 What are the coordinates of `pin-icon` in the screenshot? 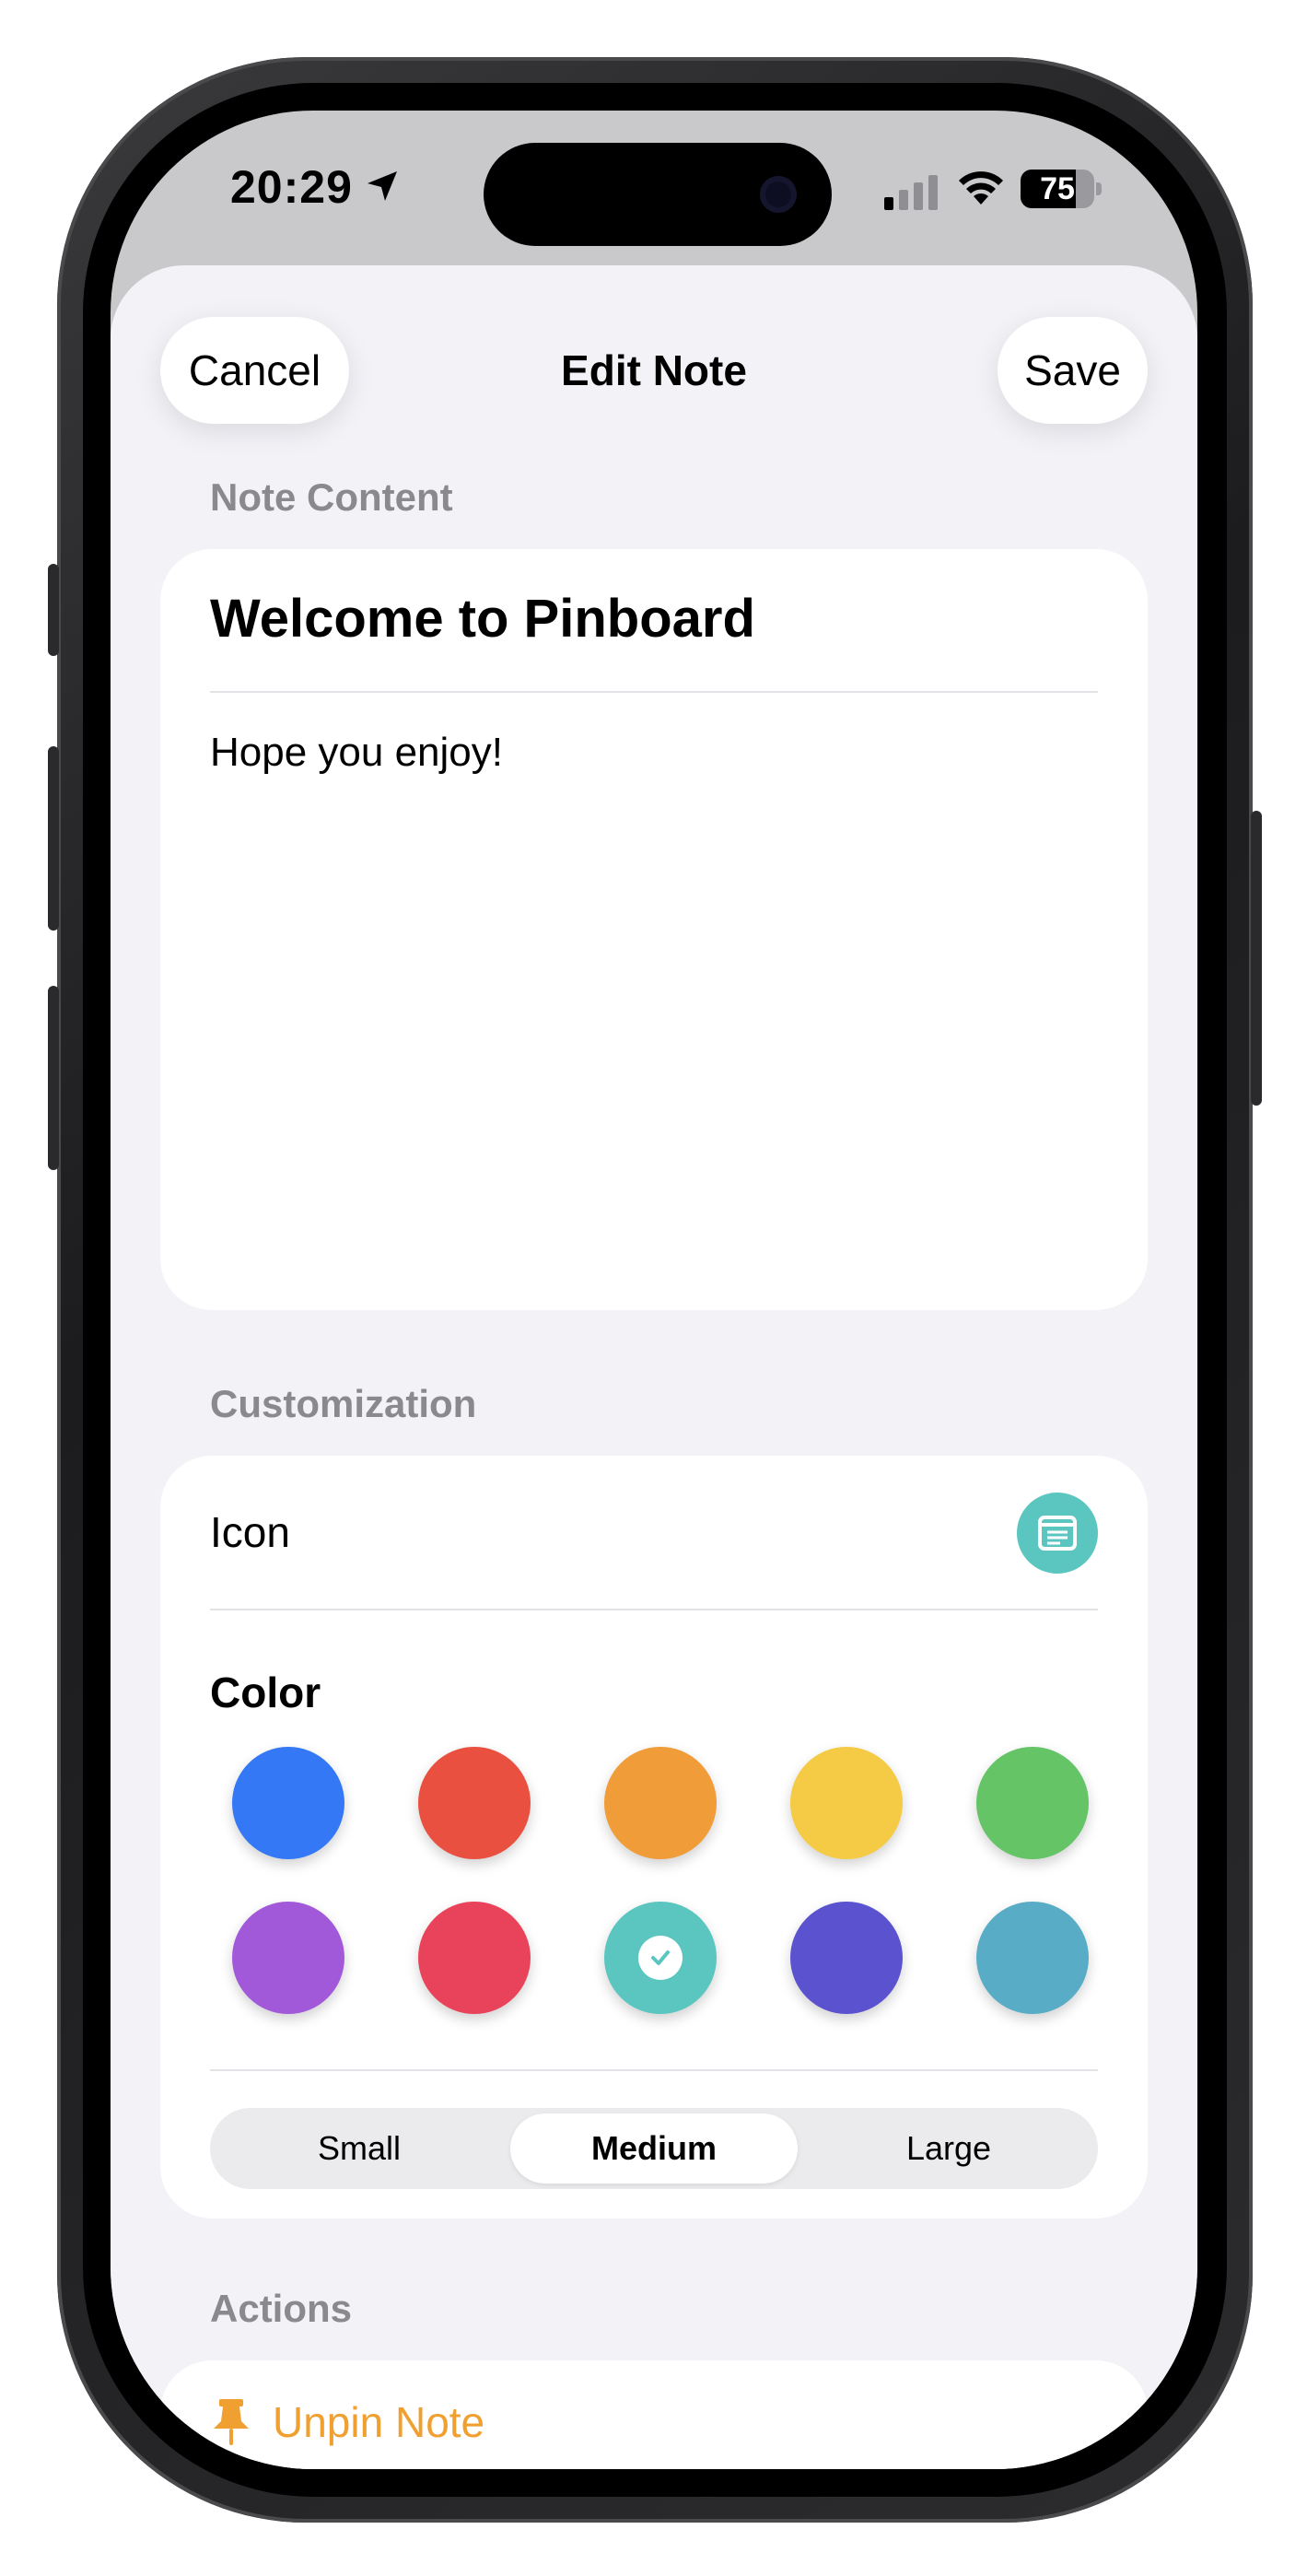 It's located at (232, 2422).